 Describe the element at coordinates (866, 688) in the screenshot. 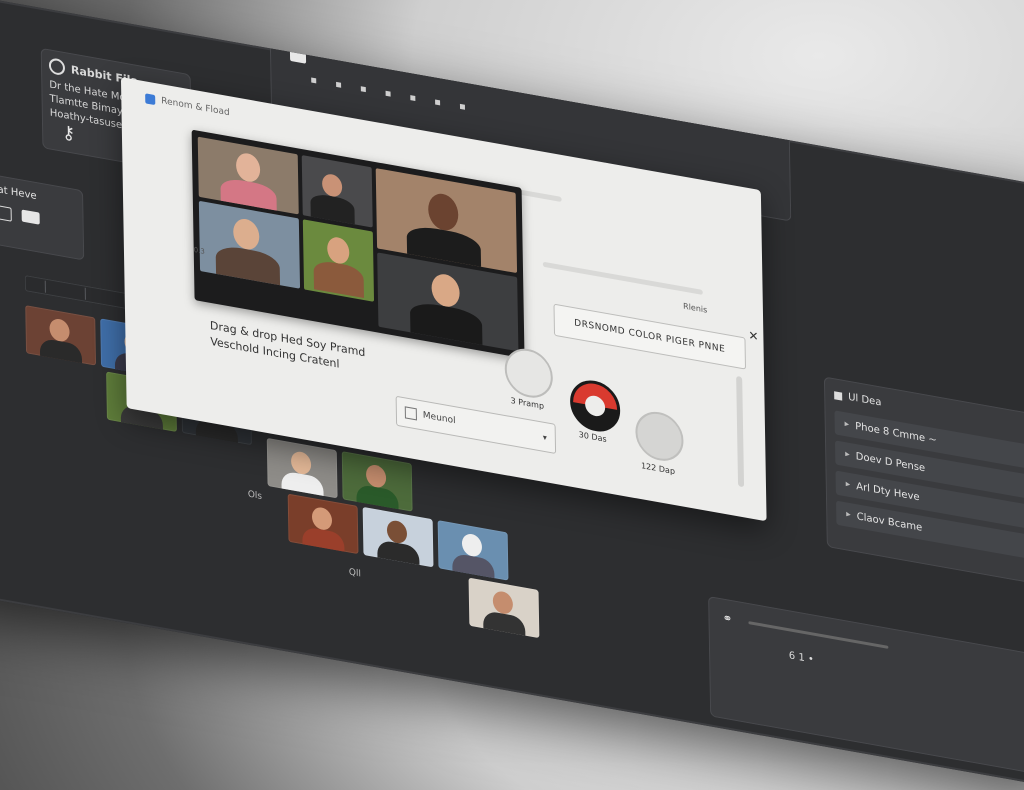

I see `bottom-right-controls: ⚭ 6 1 •` at that location.